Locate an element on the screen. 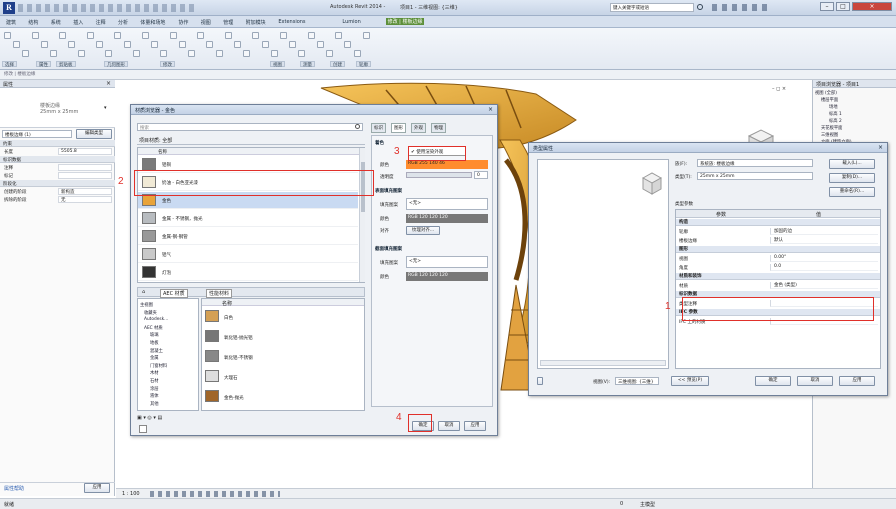 The image size is (896, 509). browser-tree-item: 场地 is located at coordinates (833, 107).